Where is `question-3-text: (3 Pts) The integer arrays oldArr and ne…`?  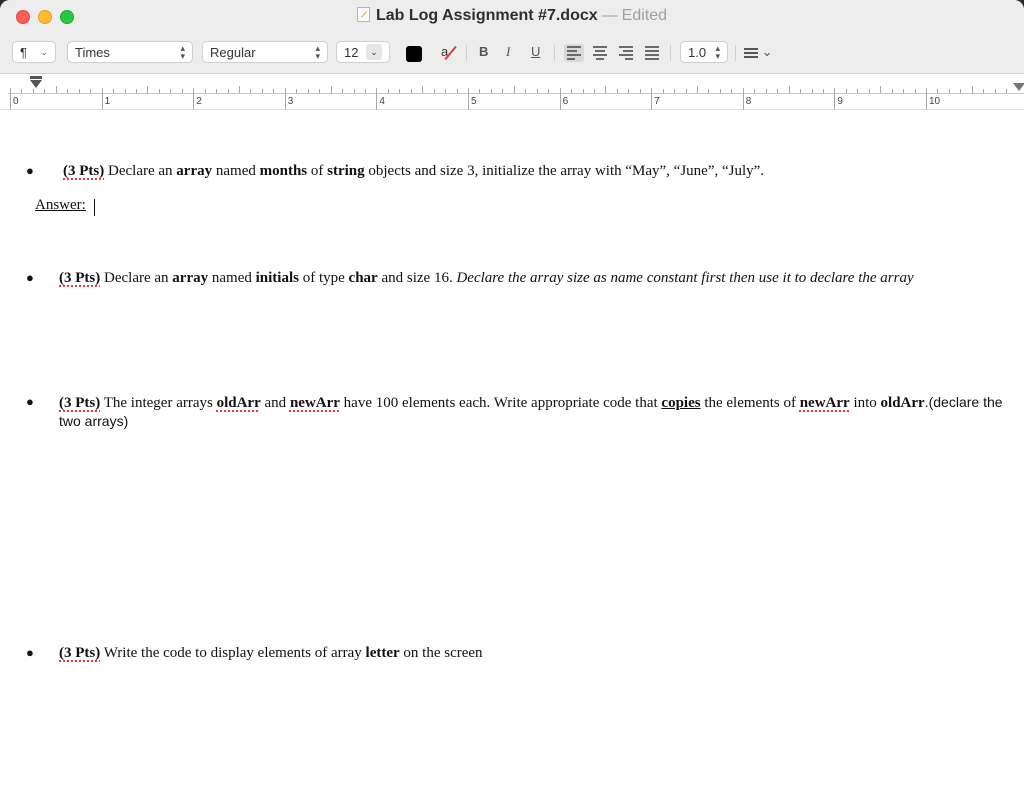 question-3-text: (3 Pts) The integer arrays oldArr and ne… is located at coordinates (531, 411).